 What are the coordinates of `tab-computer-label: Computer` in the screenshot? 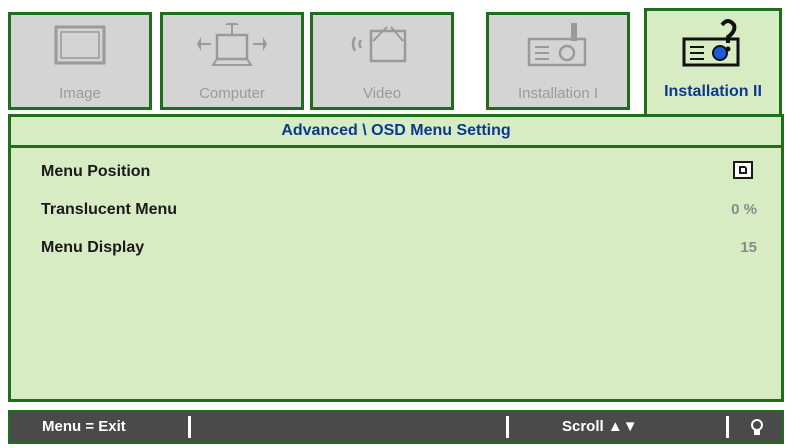 It's located at (232, 93).